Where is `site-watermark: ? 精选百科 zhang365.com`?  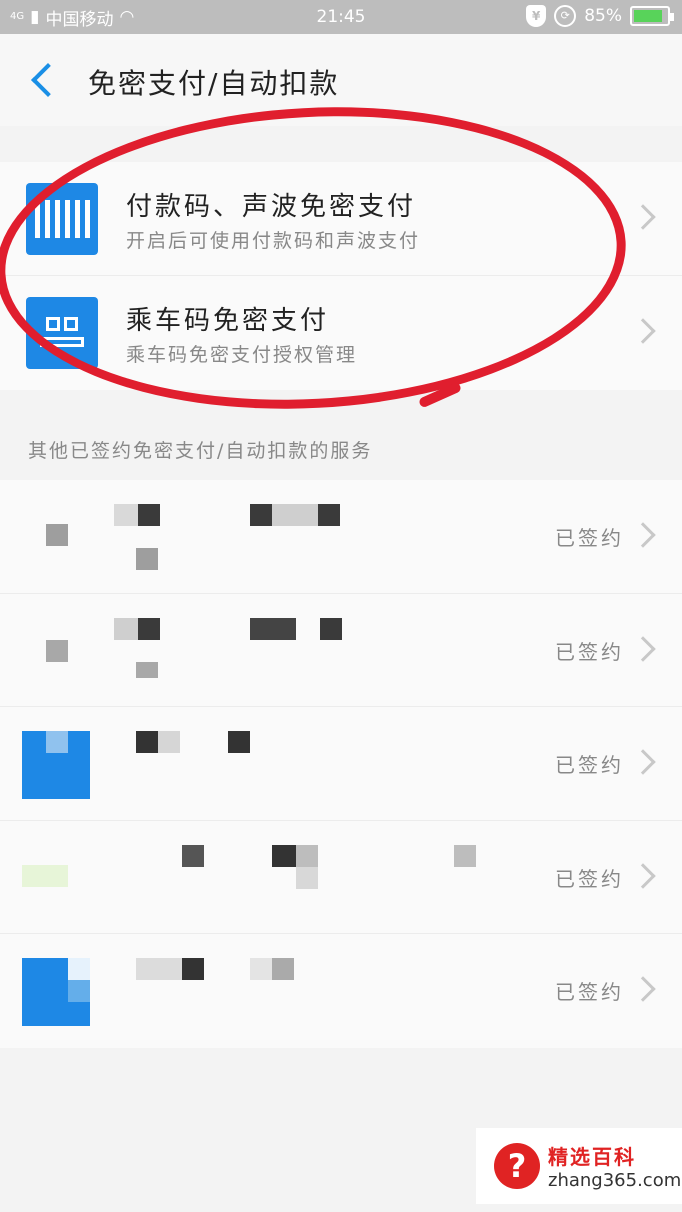
site-watermark: ? 精选百科 zhang365.com is located at coordinates (579, 1166).